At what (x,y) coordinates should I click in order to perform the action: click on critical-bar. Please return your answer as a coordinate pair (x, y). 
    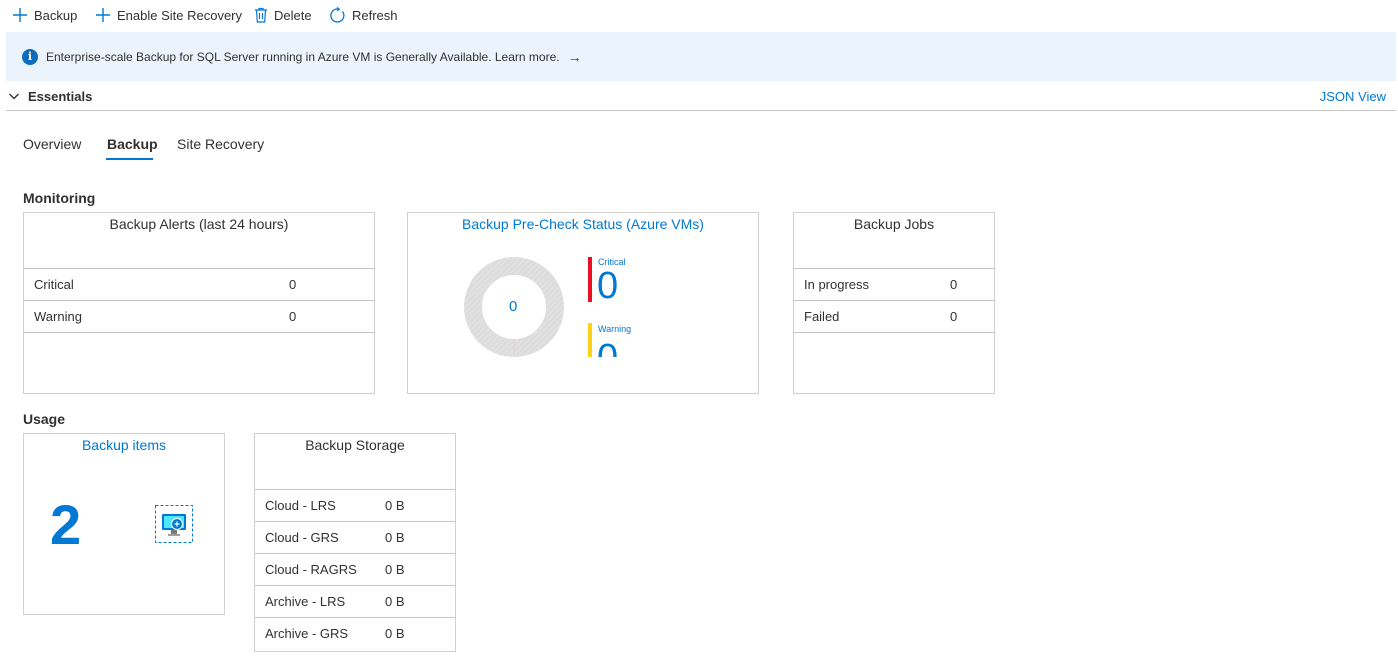
    Looking at the image, I should click on (590, 279).